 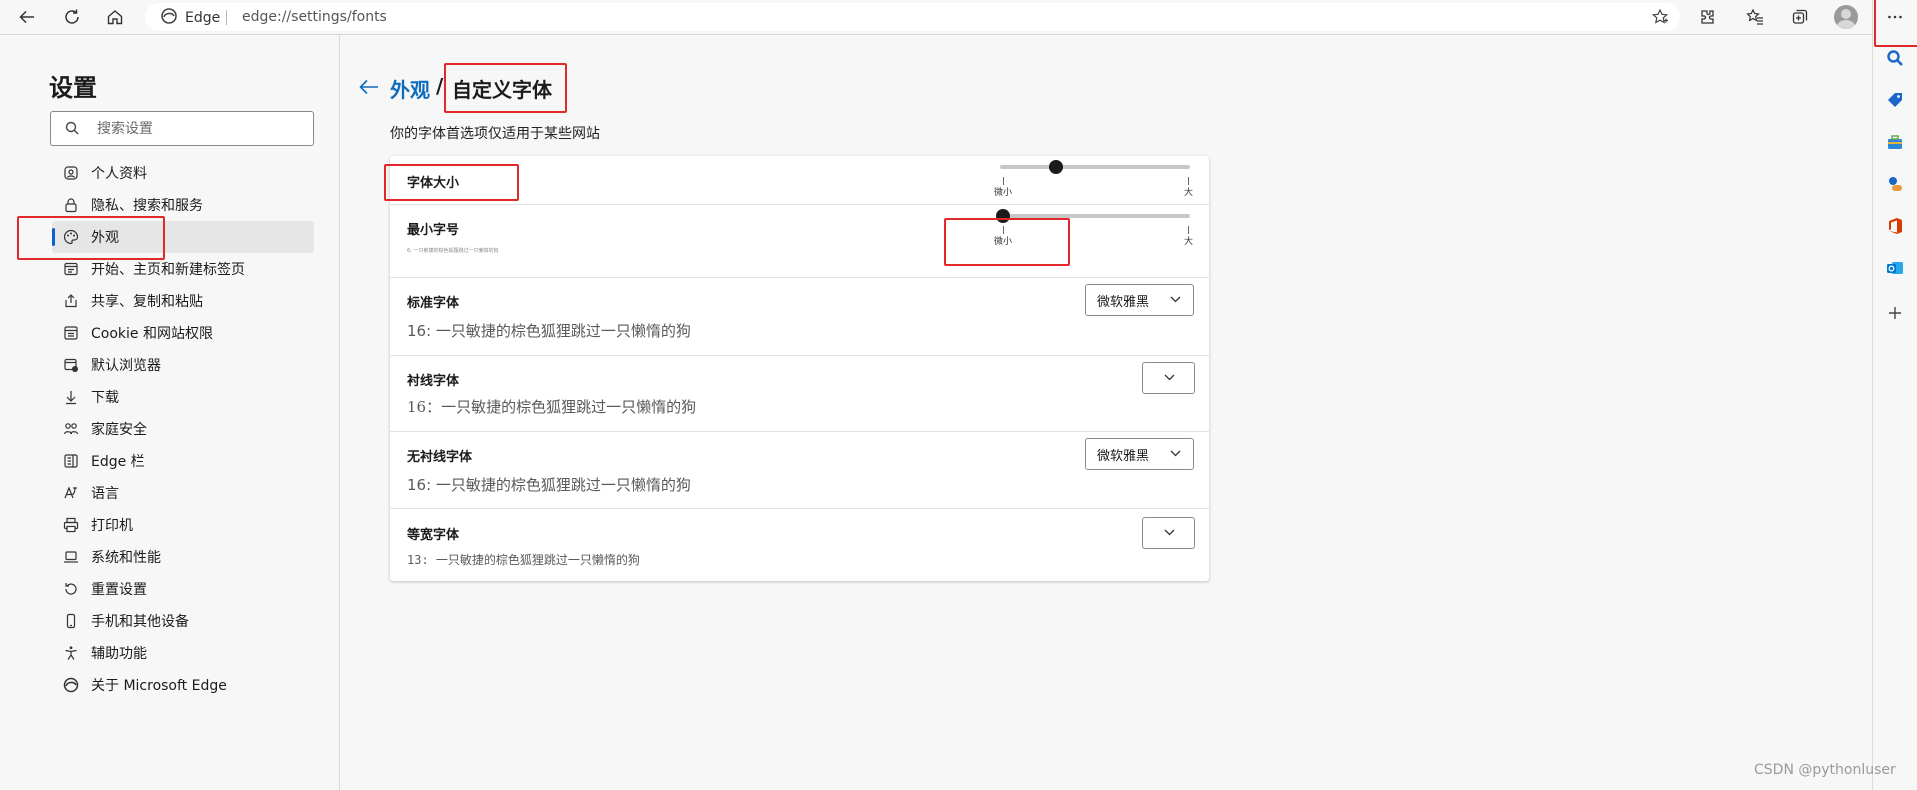 I want to click on sidebar-item-label: 下载, so click(x=105, y=398).